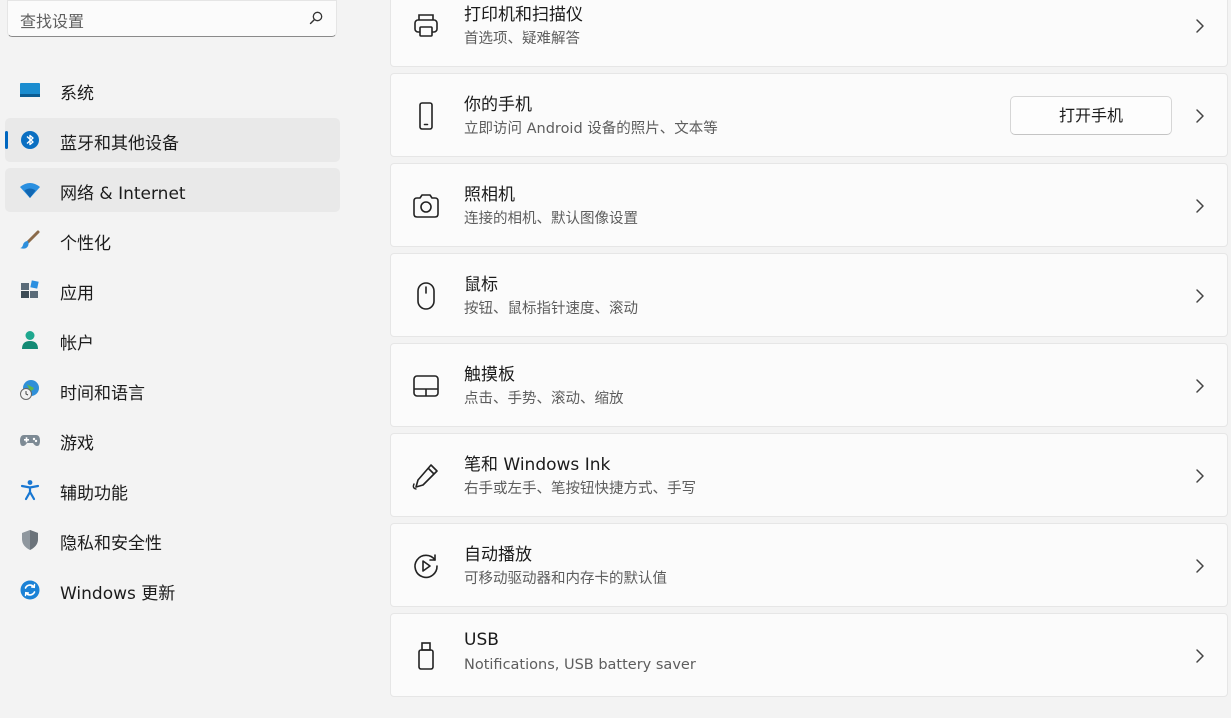  I want to click on usb-icon, so click(426, 656).